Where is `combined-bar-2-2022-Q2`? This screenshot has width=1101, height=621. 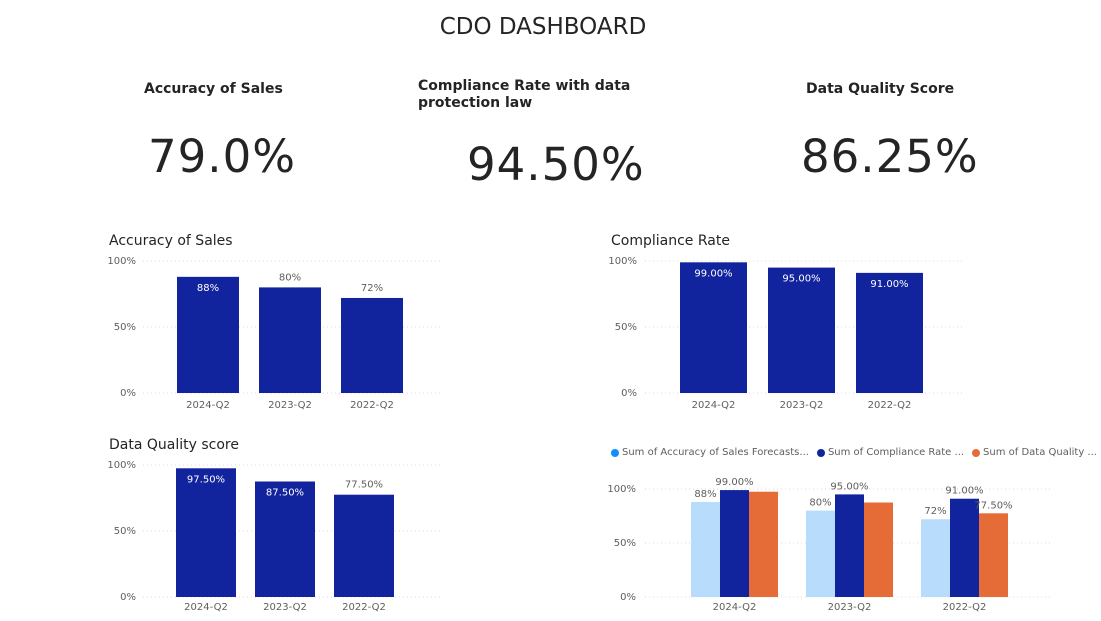 combined-bar-2-2022-Q2 is located at coordinates (993, 555).